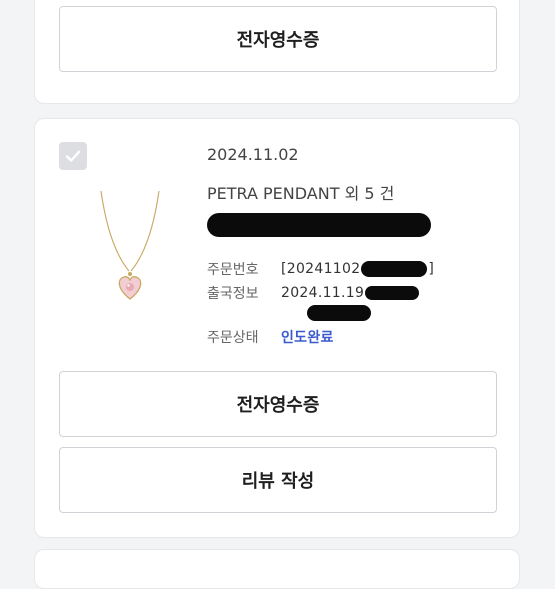  Describe the element at coordinates (233, 294) in the screenshot. I see `shipping-label: 출국정보` at that location.